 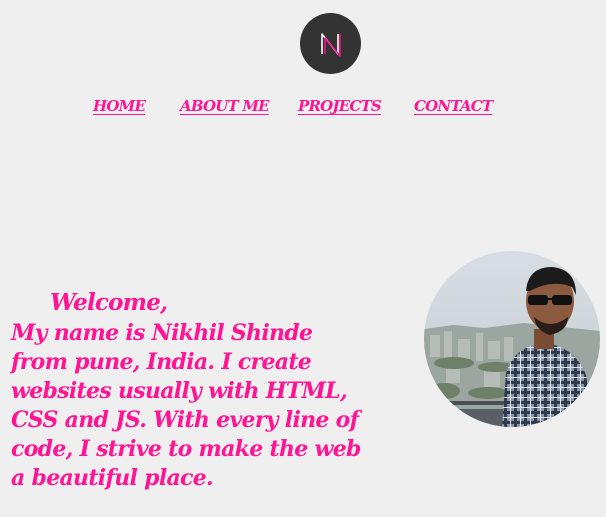 I want to click on logo, so click(x=330, y=43).